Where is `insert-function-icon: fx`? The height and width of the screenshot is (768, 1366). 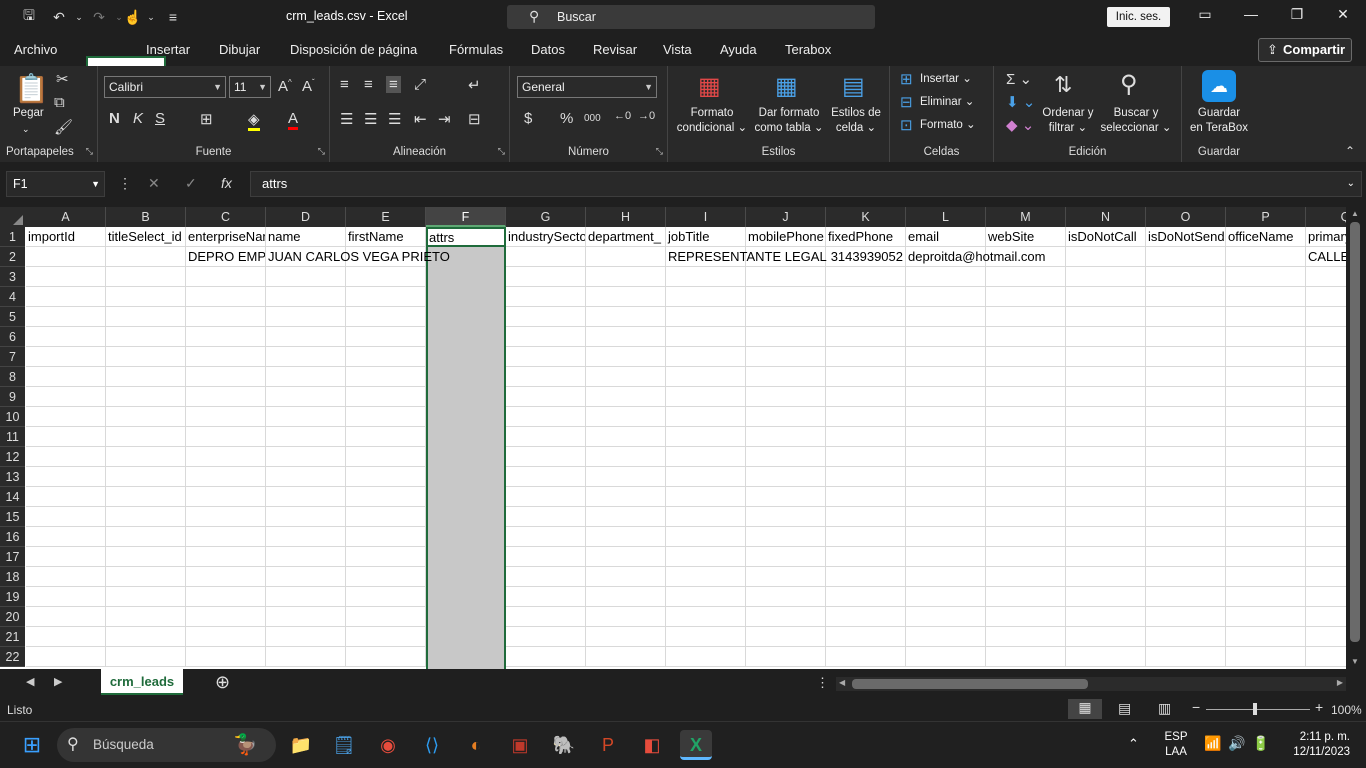 insert-function-icon: fx is located at coordinates (226, 183).